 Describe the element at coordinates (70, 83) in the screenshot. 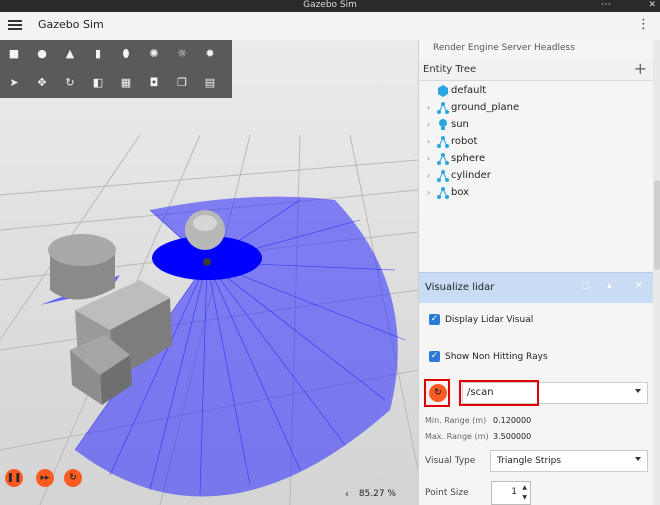

I see `rotate-icon: ↻` at that location.